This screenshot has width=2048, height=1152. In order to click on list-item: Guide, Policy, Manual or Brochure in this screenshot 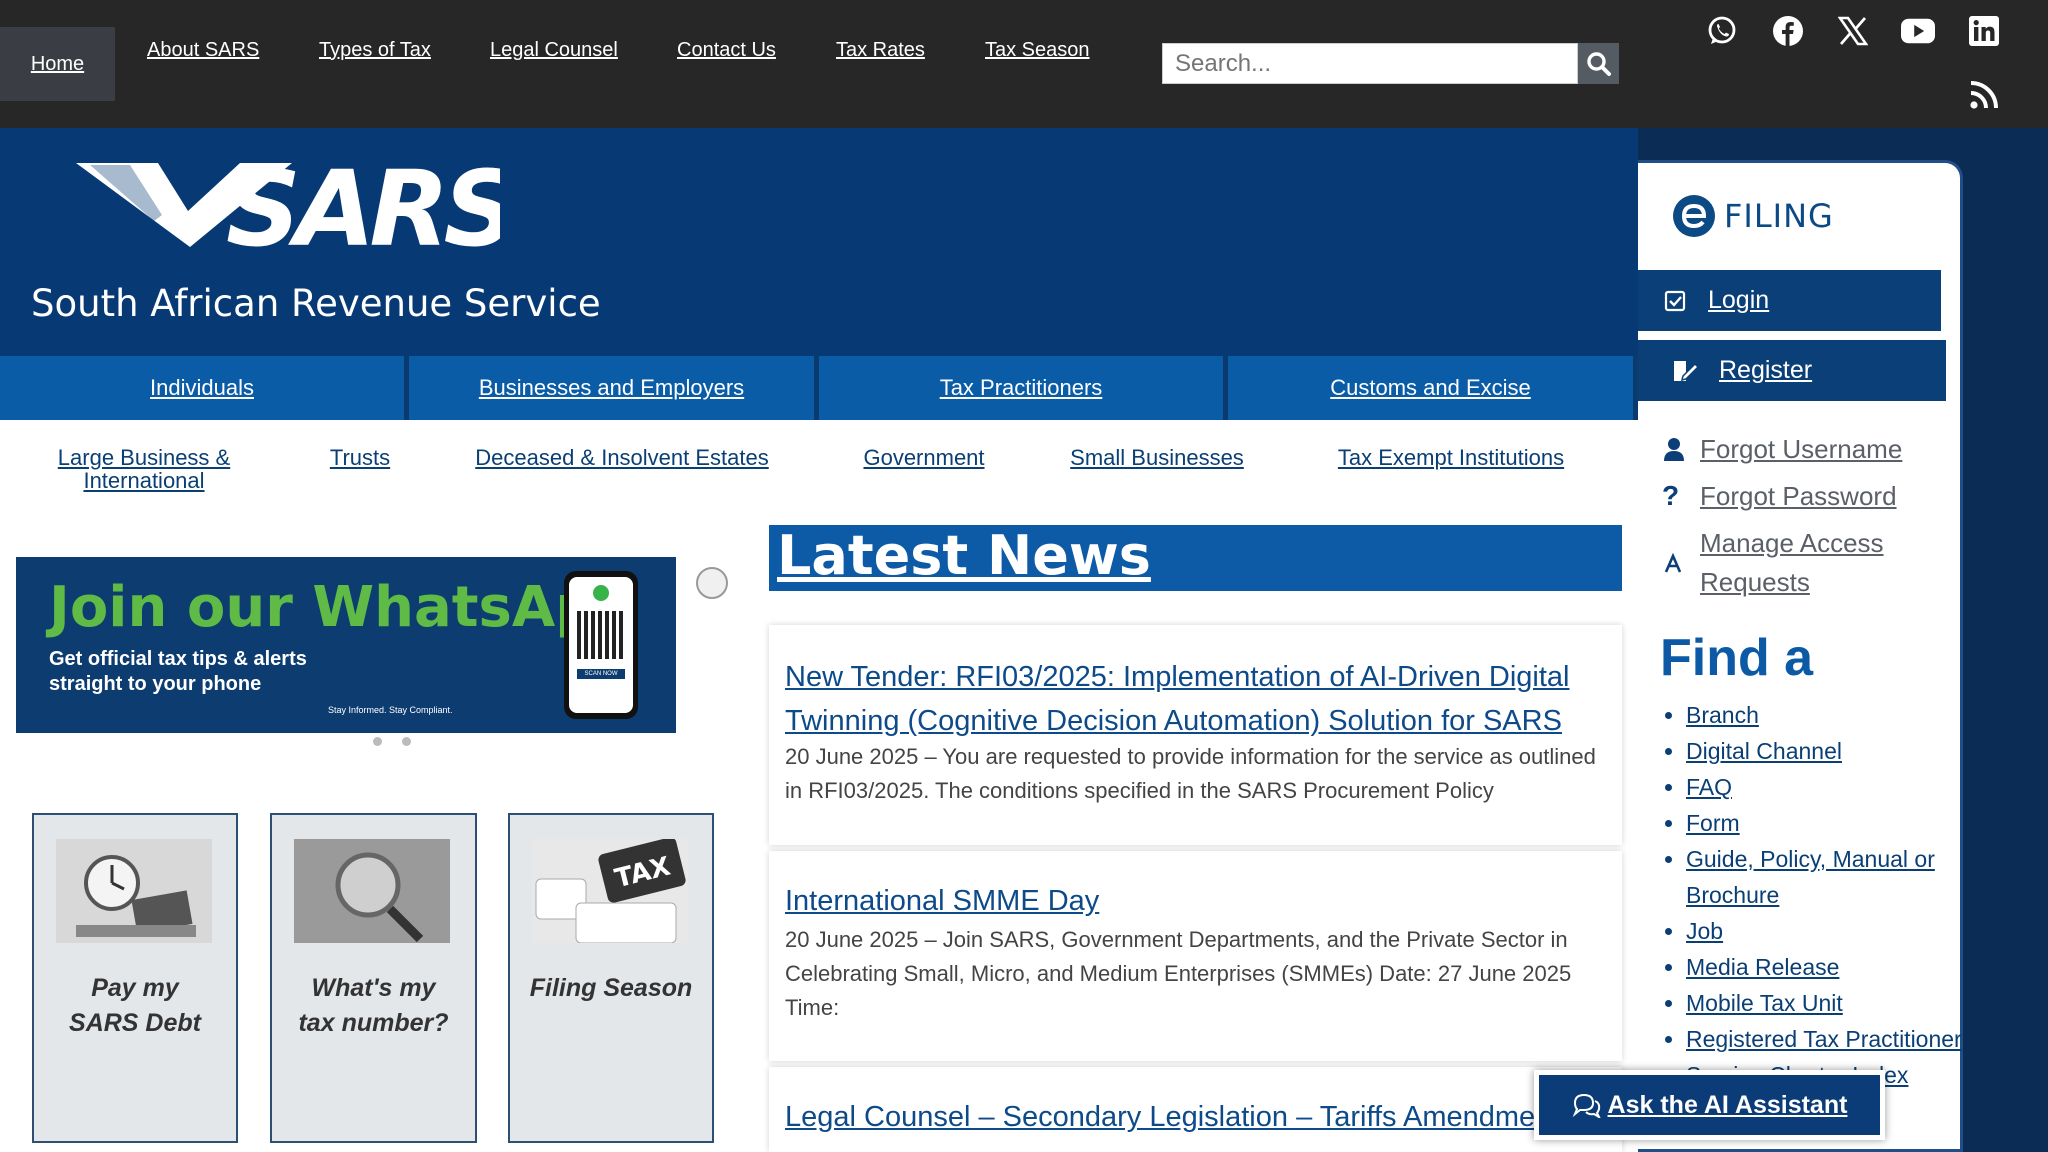, I will do `click(1836, 877)`.